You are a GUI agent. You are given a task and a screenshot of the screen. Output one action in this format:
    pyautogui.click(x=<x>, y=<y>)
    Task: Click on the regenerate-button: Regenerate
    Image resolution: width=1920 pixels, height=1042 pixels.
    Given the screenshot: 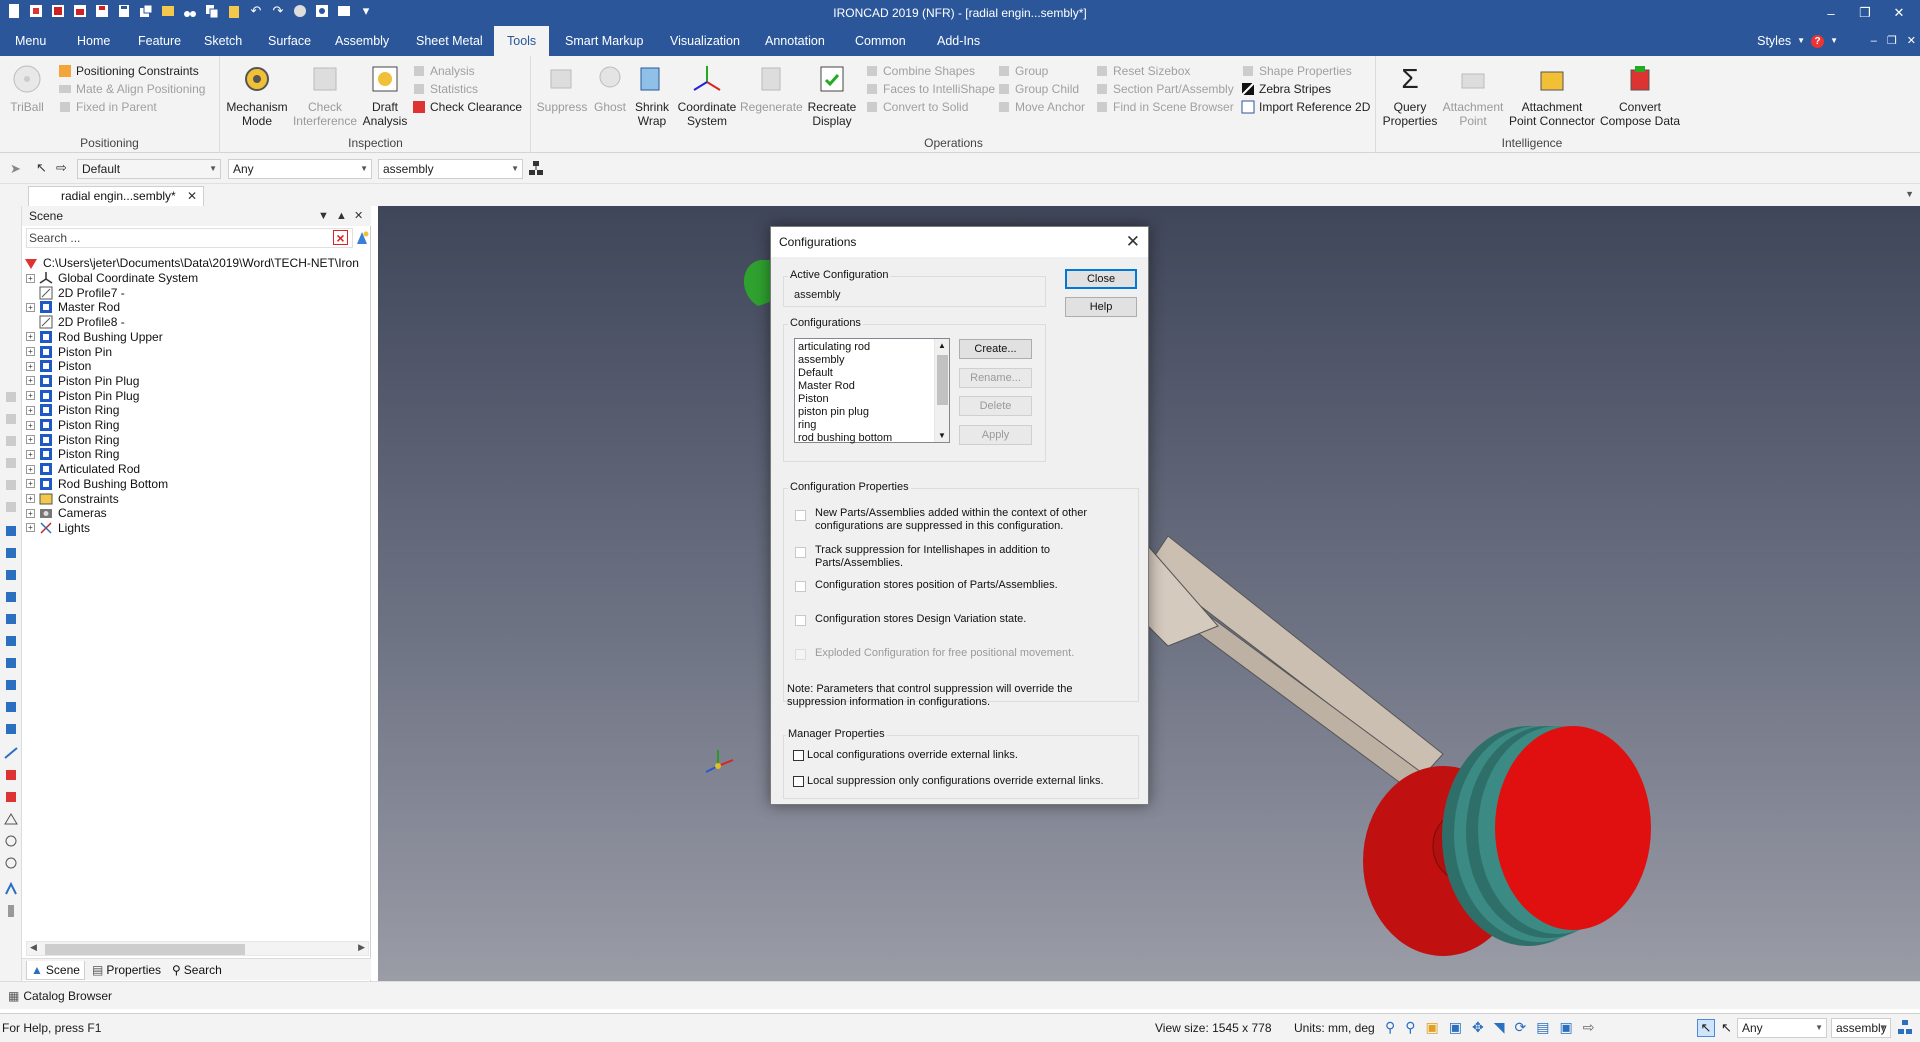 What is the action you would take?
    pyautogui.click(x=771, y=88)
    